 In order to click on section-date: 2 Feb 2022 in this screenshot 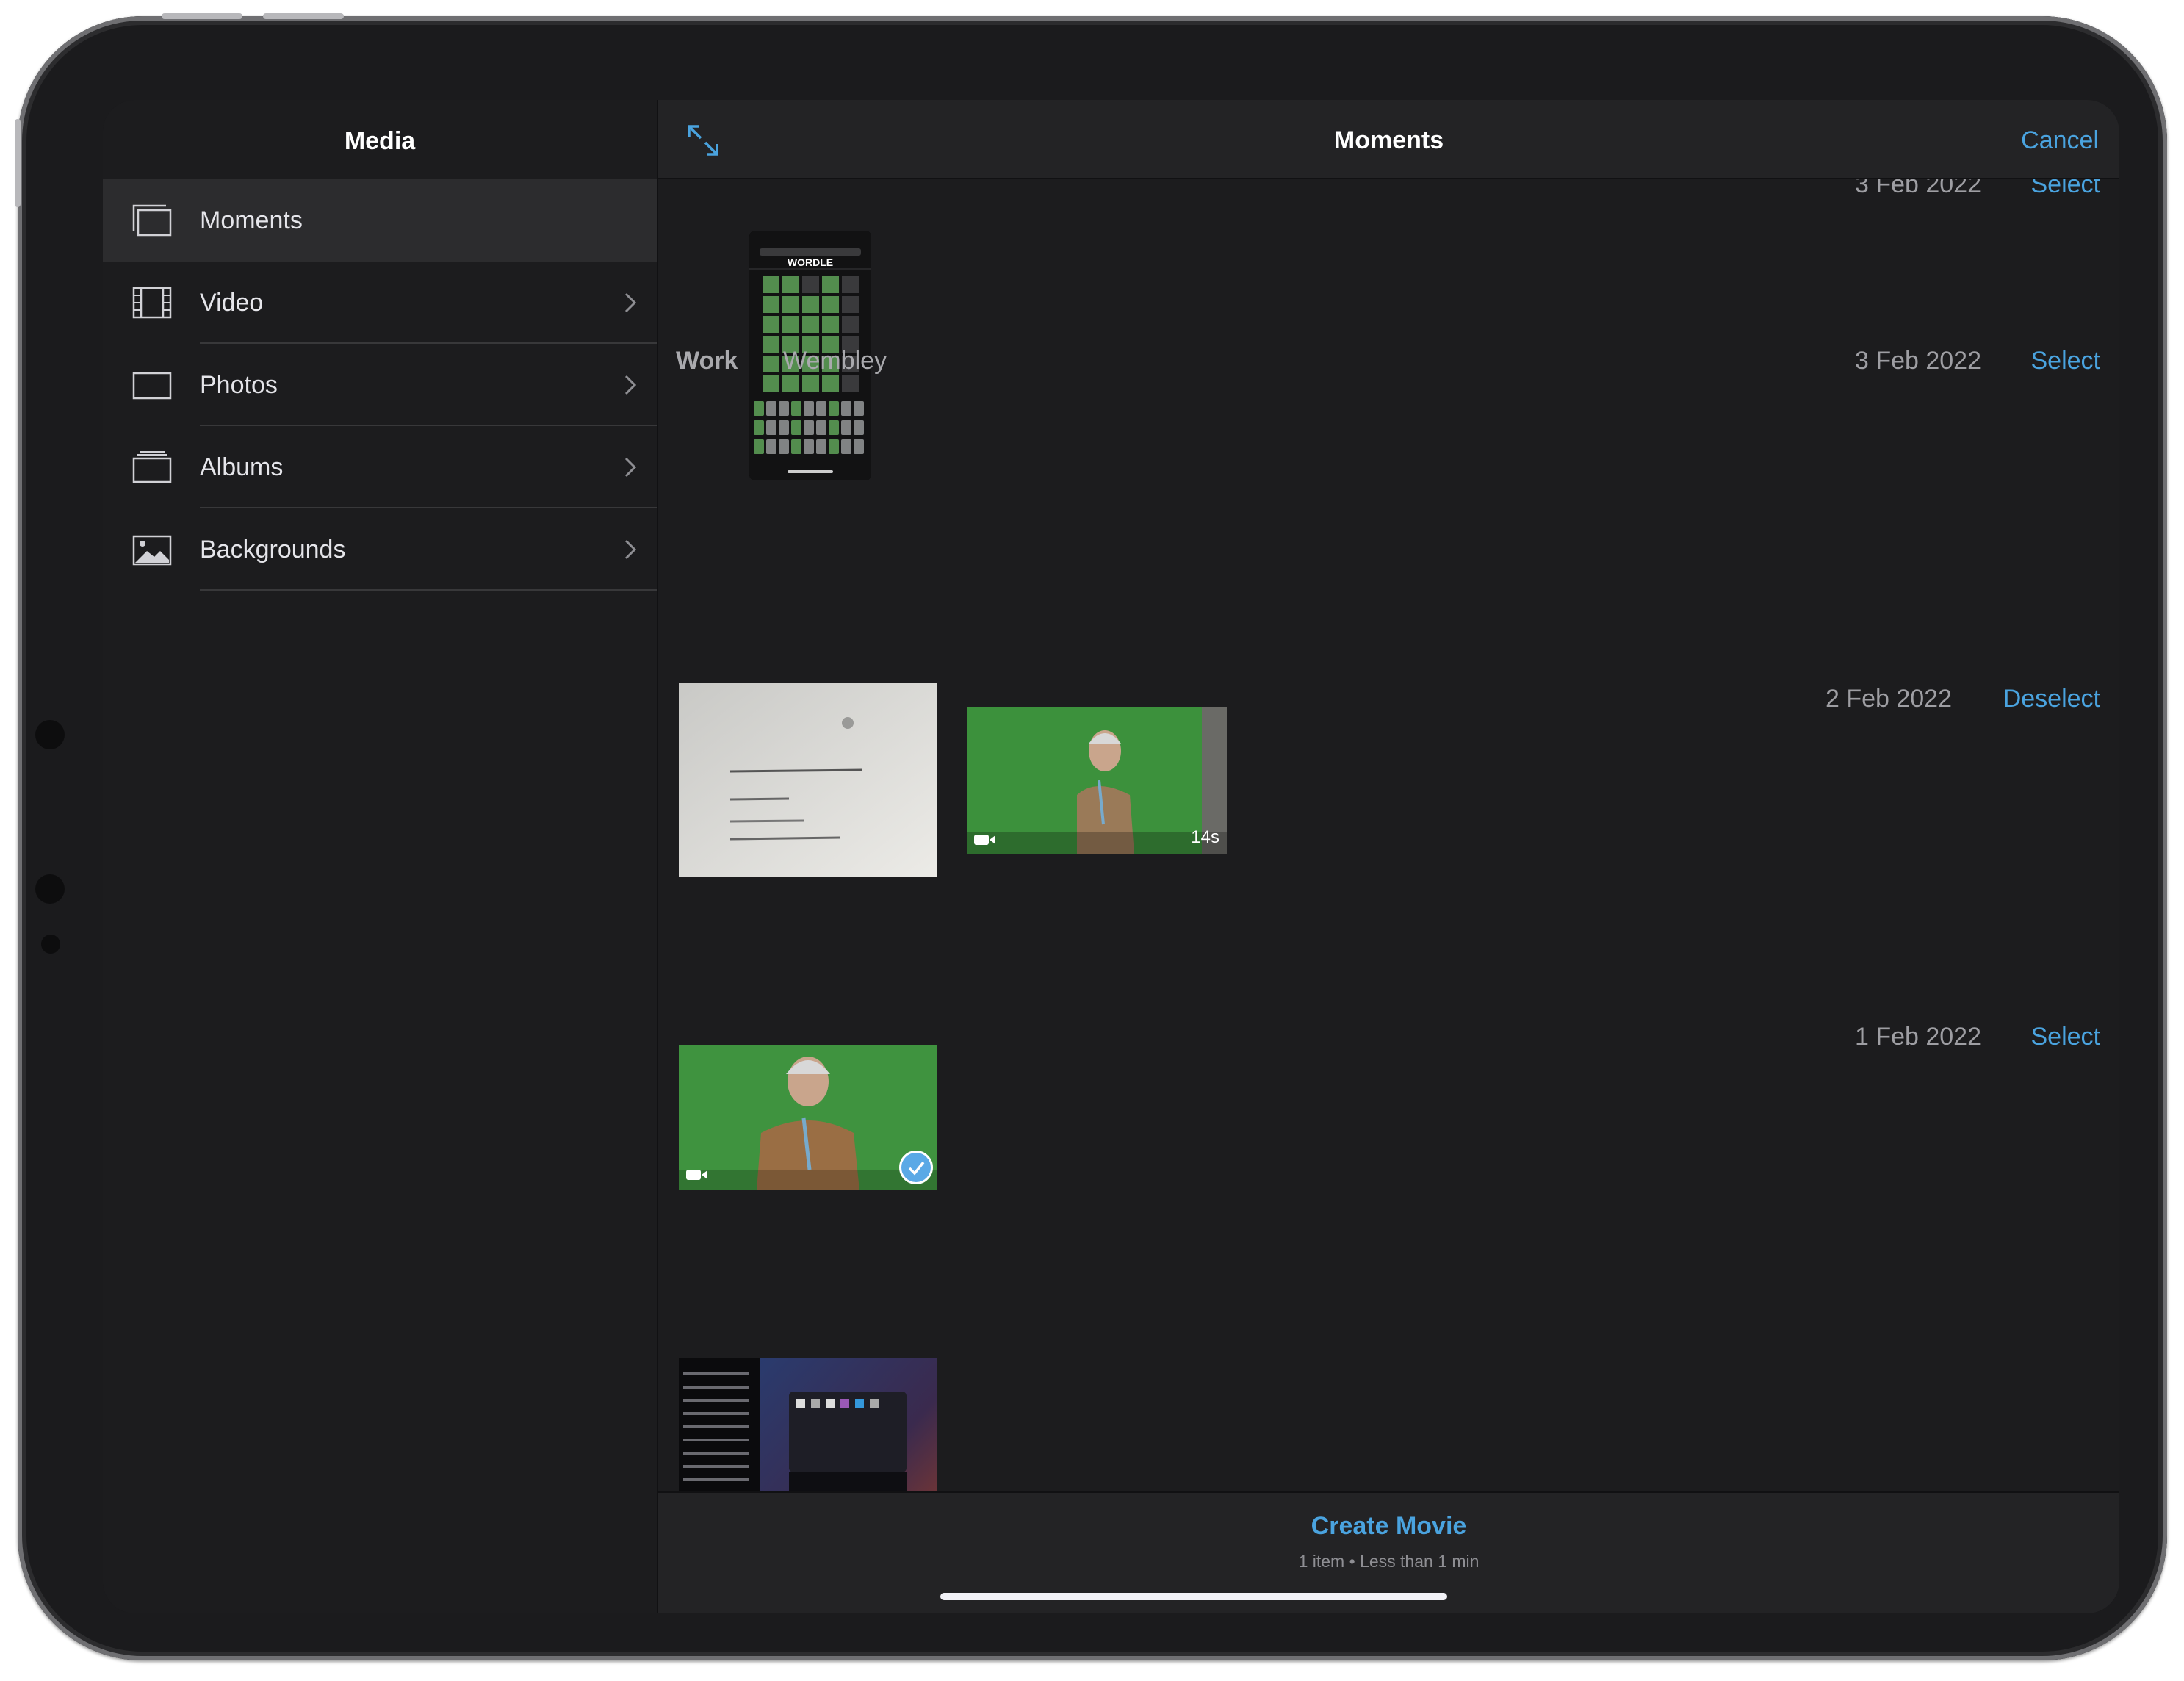, I will do `click(1888, 699)`.